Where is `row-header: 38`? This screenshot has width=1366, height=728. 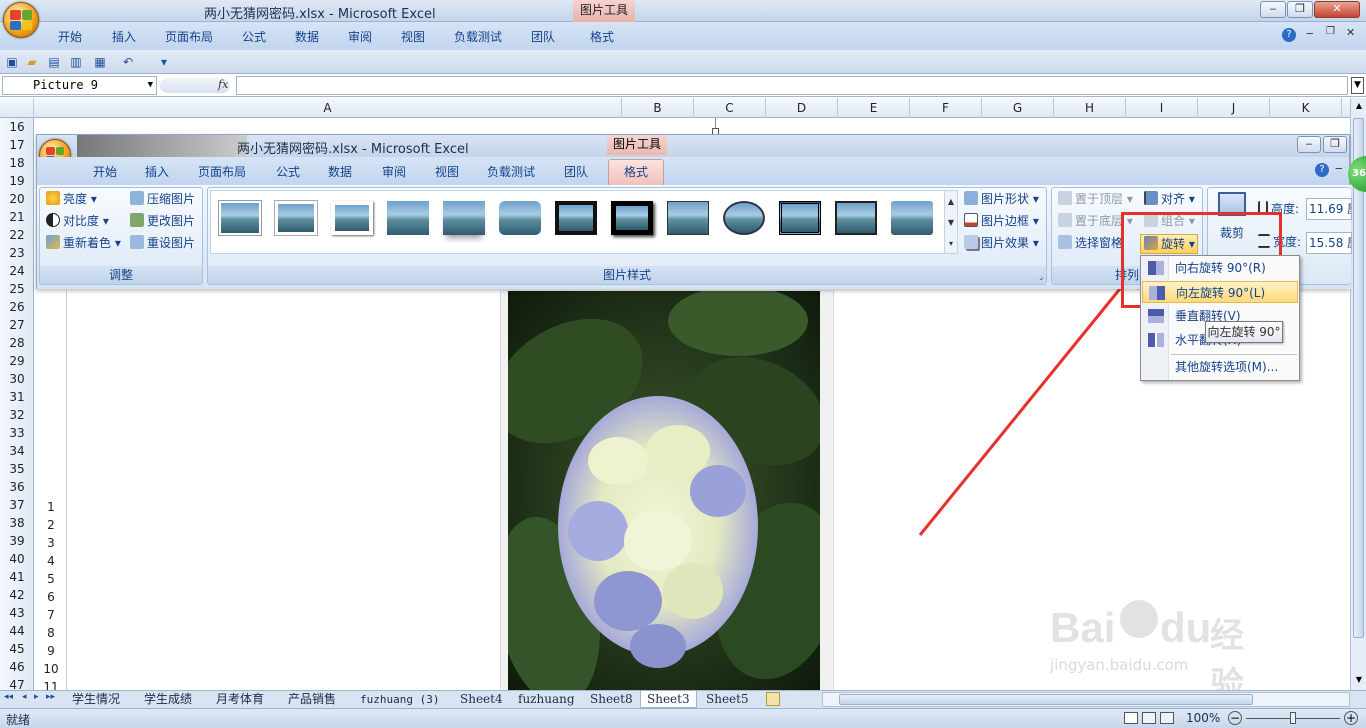
row-header: 38 is located at coordinates (17, 523).